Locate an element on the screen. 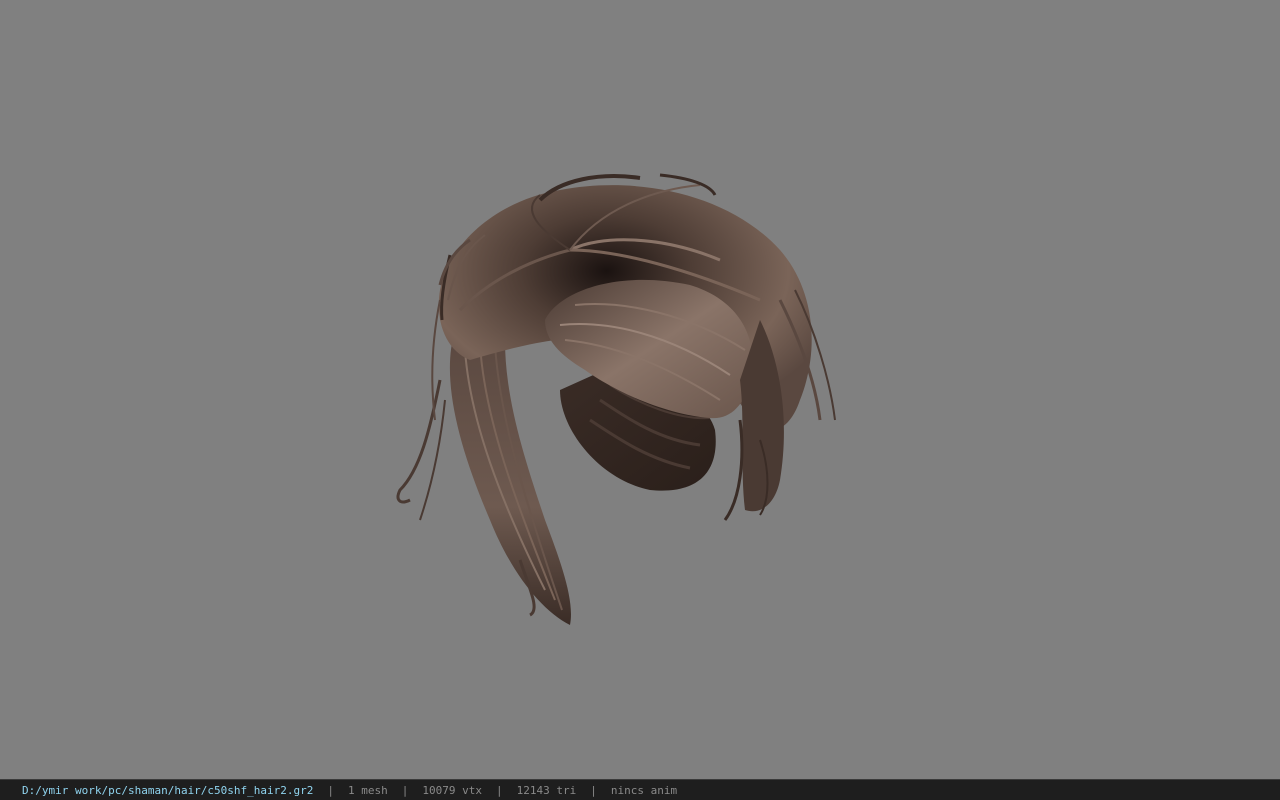 This screenshot has height=800, width=1280. triangle-count-label: 12143 tri is located at coordinates (546, 790).